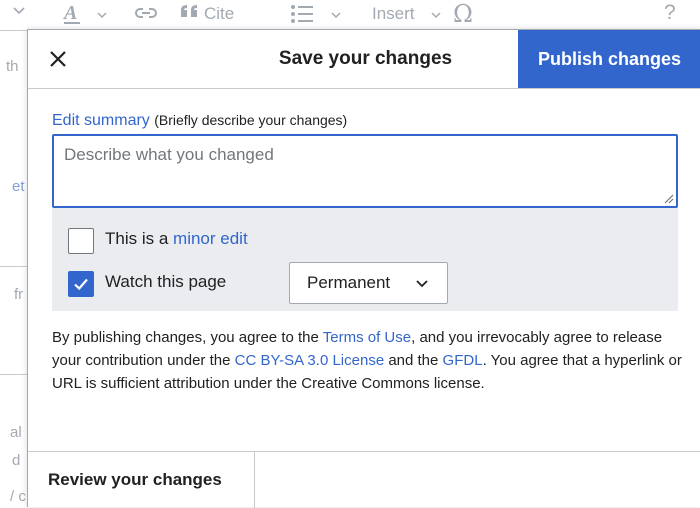 This screenshot has height=508, width=700. Describe the element at coordinates (12, 66) in the screenshot. I see `background-text: th` at that location.